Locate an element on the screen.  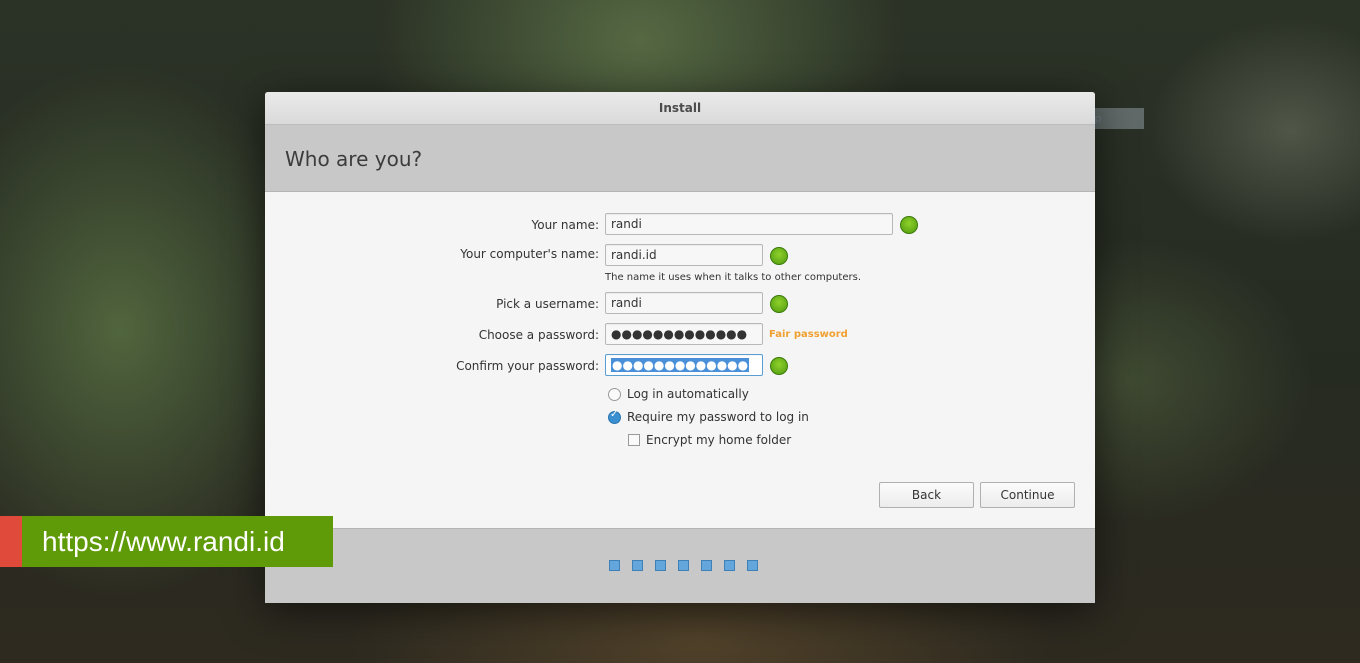
encrypt-home-option: Encrypt my home folder is located at coordinates (709, 440).